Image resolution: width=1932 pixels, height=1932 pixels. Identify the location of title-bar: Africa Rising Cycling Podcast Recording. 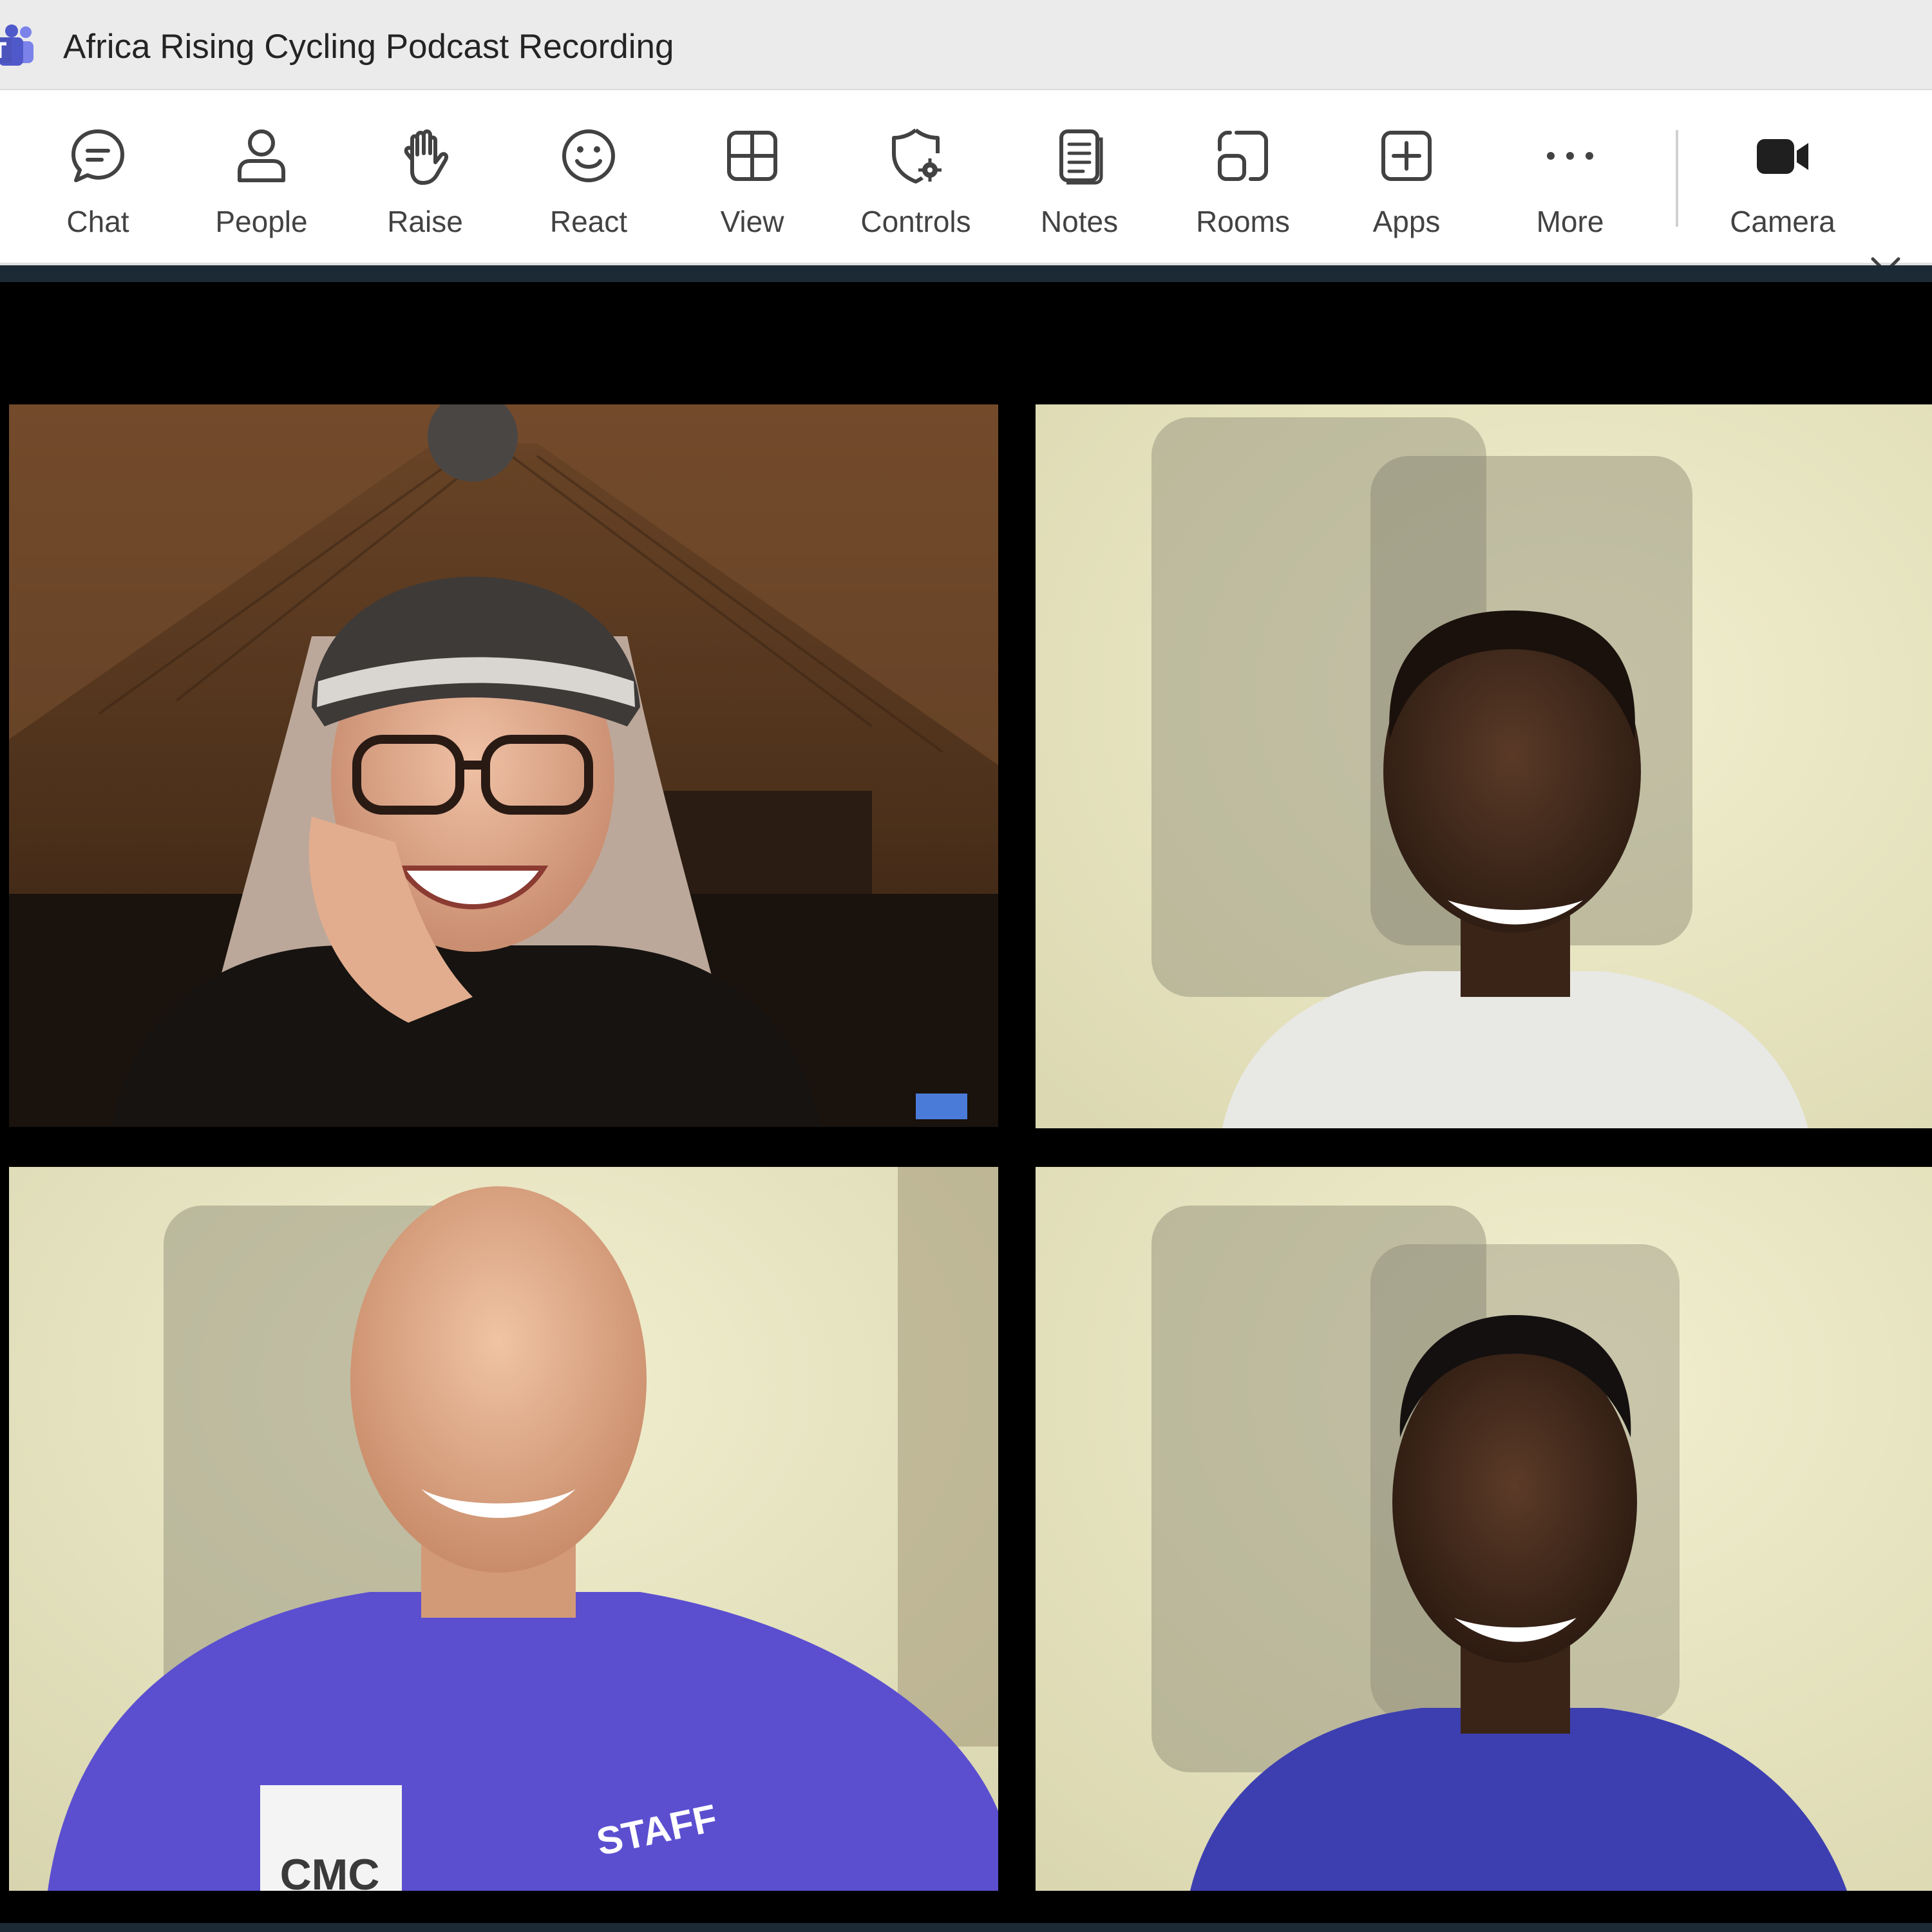
(966, 45).